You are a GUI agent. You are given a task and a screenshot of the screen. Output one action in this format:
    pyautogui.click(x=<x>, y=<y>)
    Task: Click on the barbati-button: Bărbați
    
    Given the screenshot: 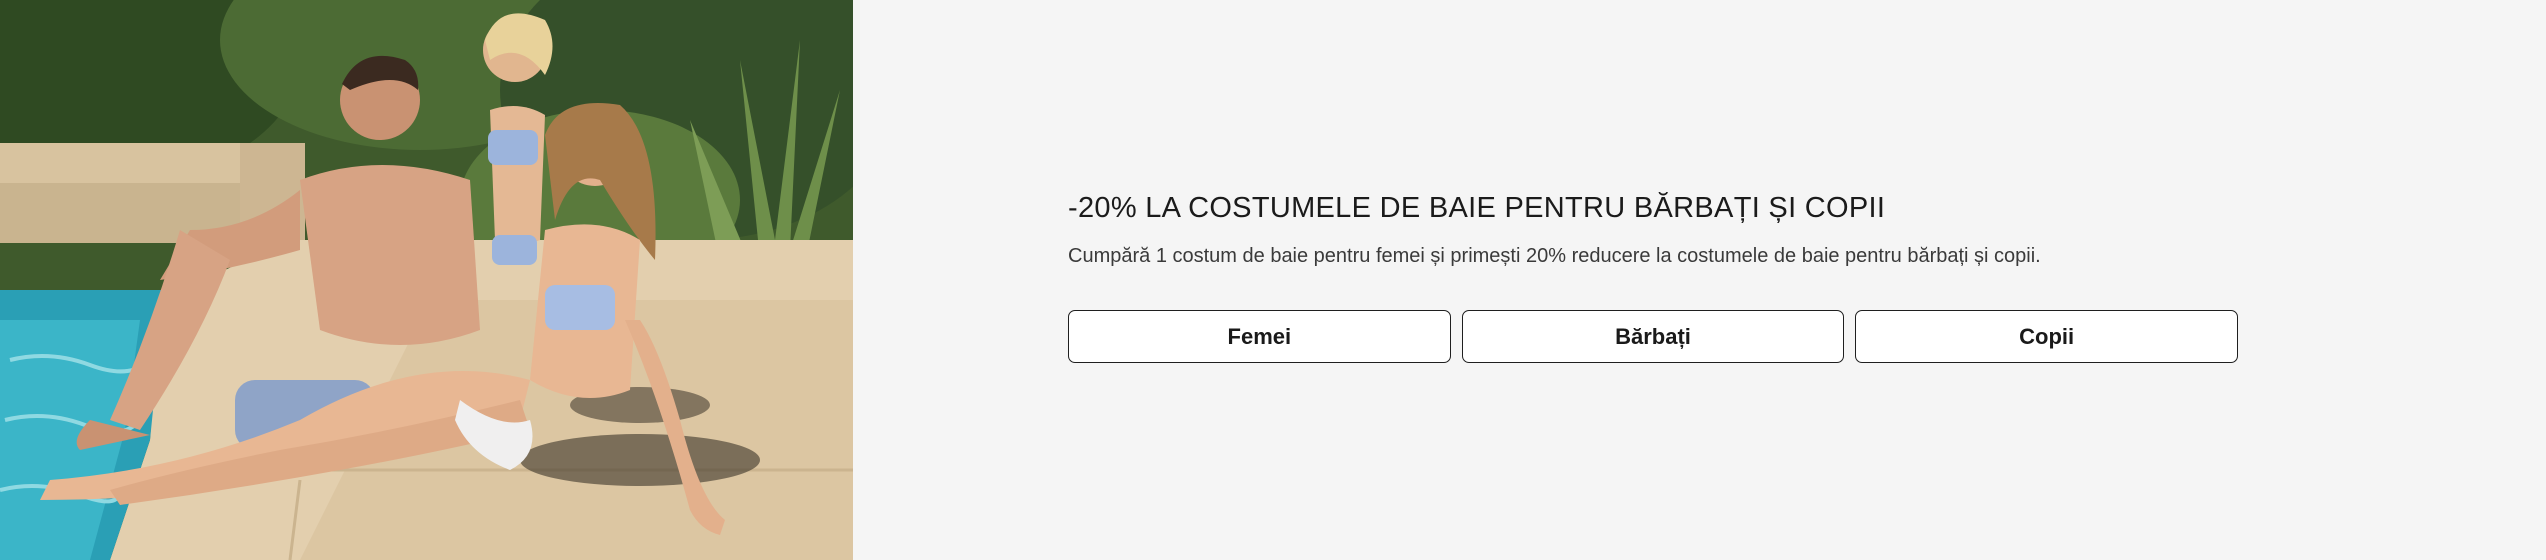 What is the action you would take?
    pyautogui.click(x=1653, y=336)
    